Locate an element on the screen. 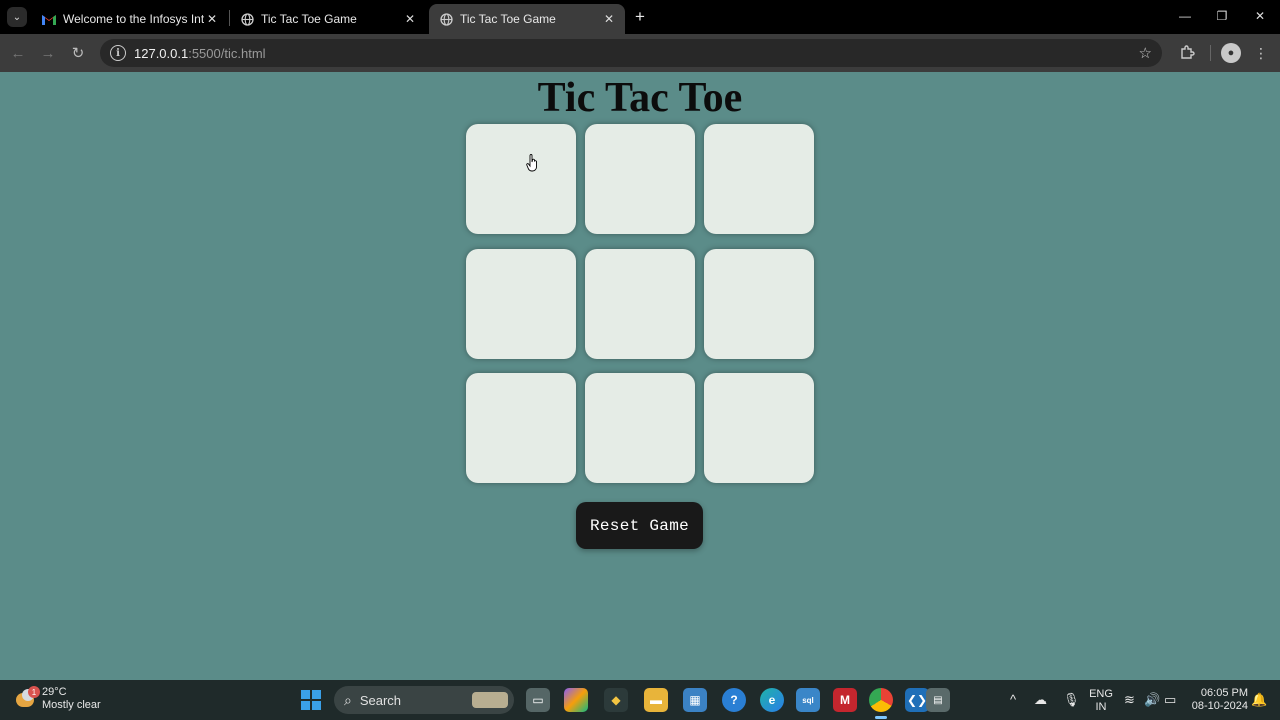 The width and height of the screenshot is (1280, 720). notification-bell-icon: 🔔 is located at coordinates (1259, 700).